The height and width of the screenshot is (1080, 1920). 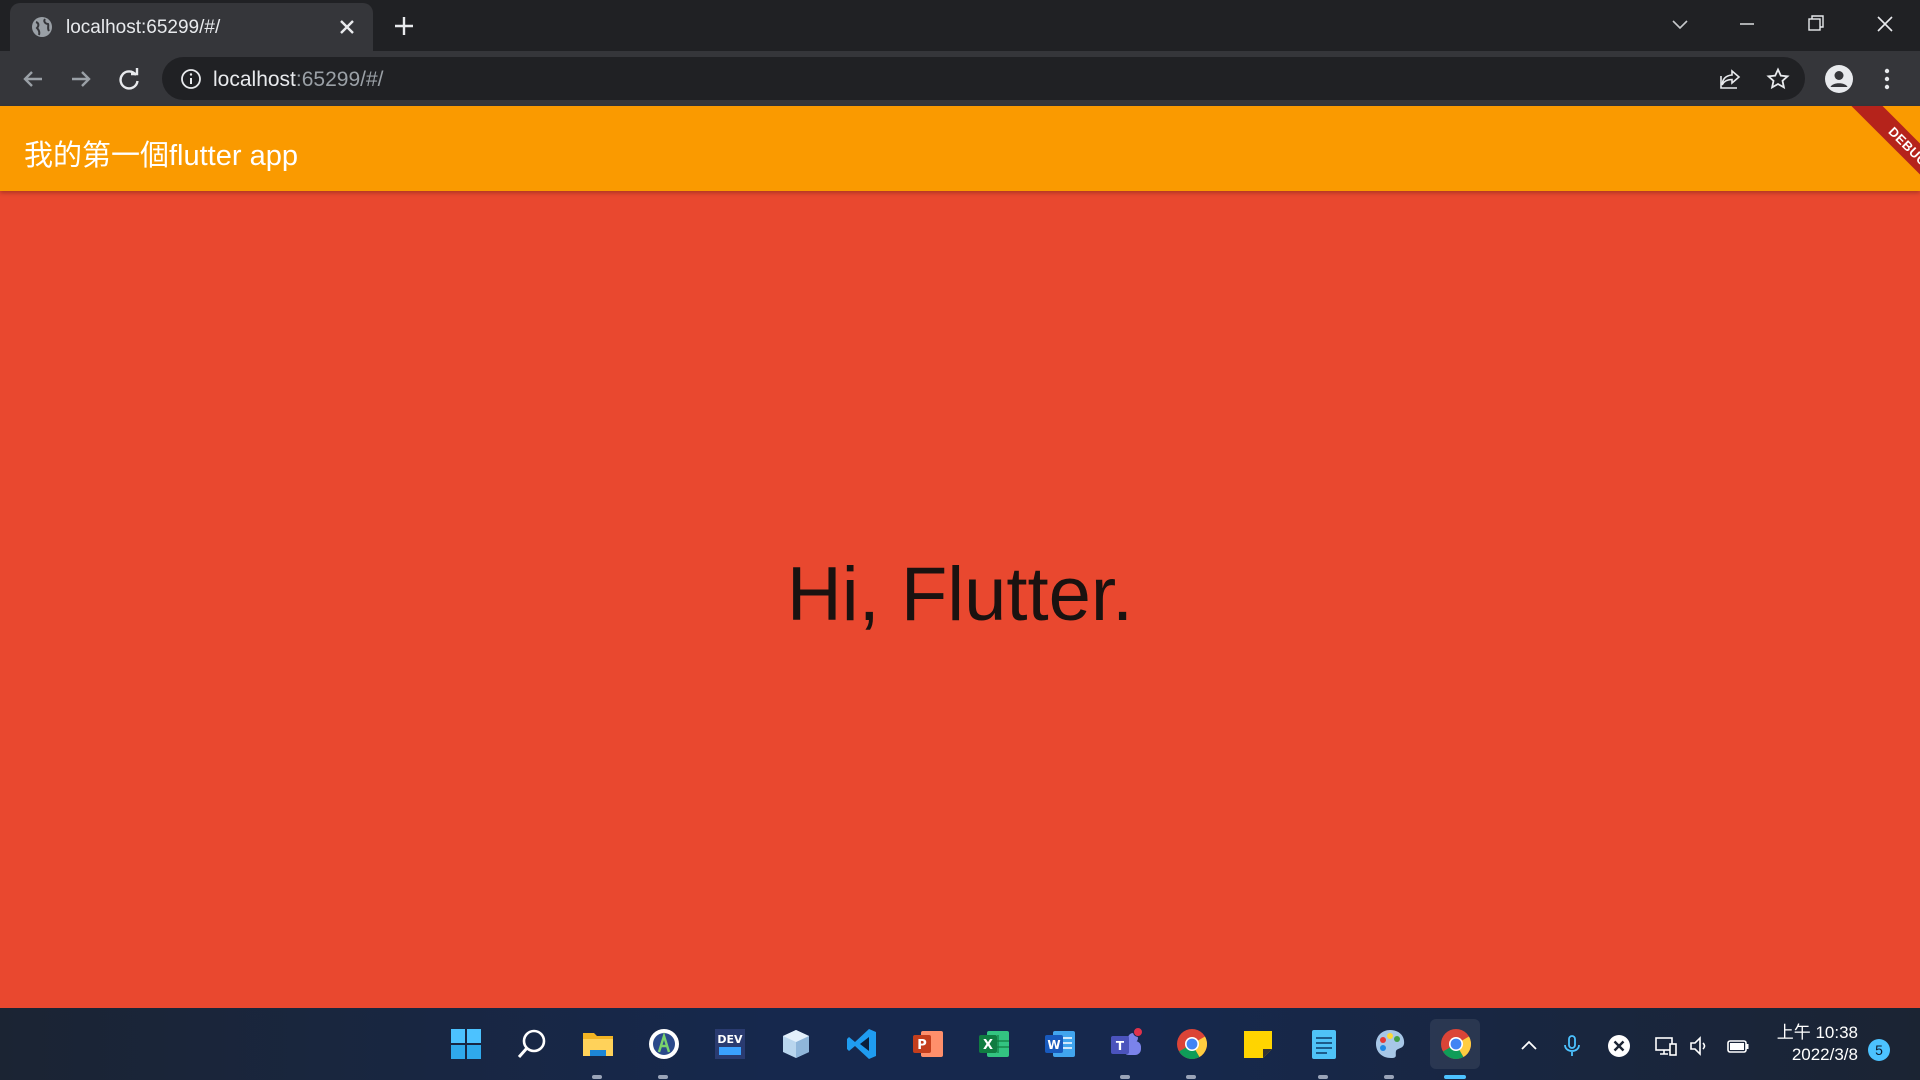 I want to click on reload-icon, so click(x=129, y=79).